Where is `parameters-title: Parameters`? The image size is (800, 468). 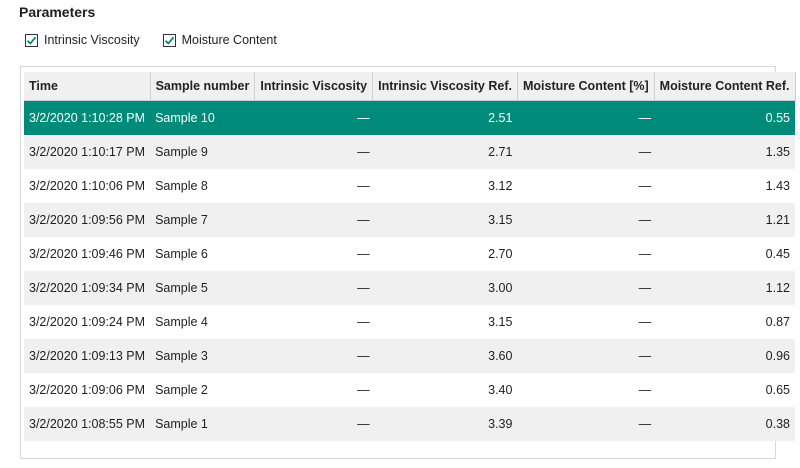 parameters-title: Parameters is located at coordinates (57, 12).